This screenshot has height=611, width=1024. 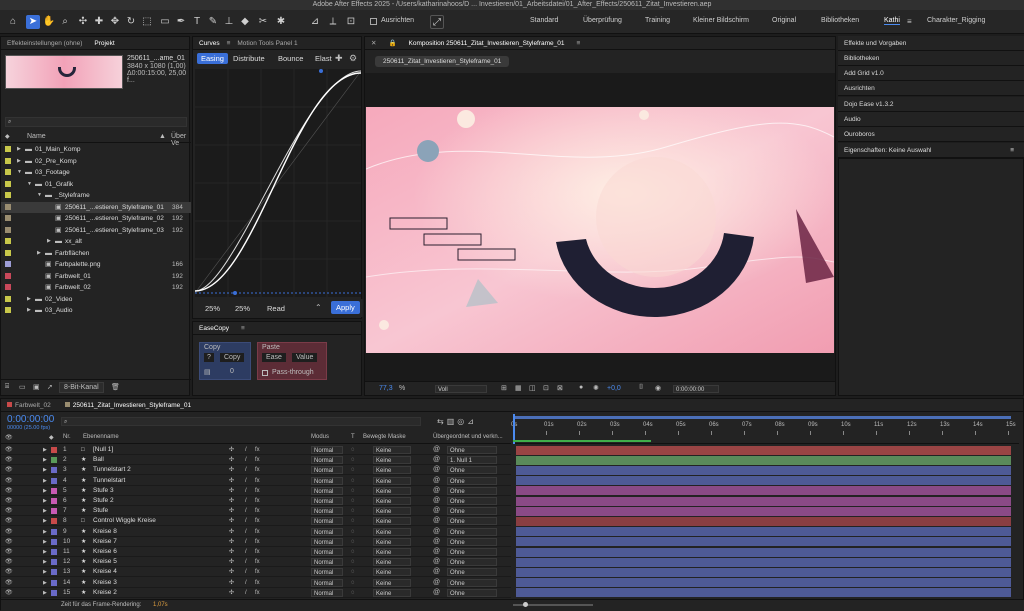 What do you see at coordinates (256, 501) in the screenshot?
I see `layer-row: 👁 ▶ 6 ★ Stufe 2 ✣ / fx Normal ◌ Keine @ Ohne` at bounding box center [256, 501].